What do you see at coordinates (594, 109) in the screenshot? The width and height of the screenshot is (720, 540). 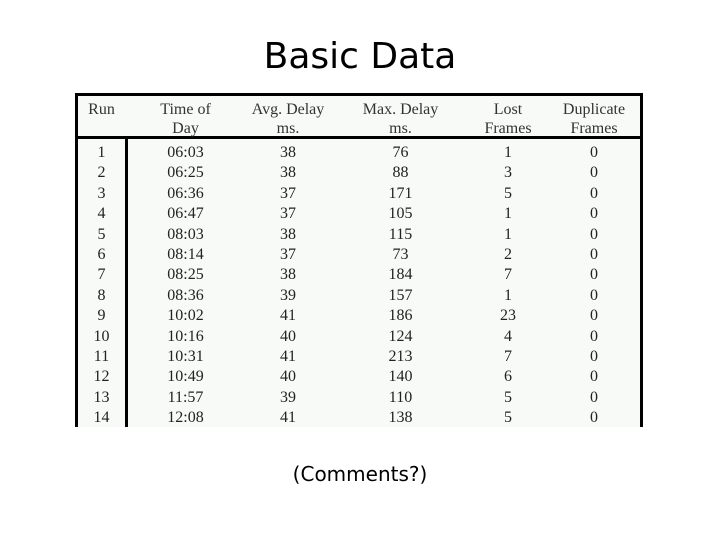 I see `header-dup-line1: Duplicate` at bounding box center [594, 109].